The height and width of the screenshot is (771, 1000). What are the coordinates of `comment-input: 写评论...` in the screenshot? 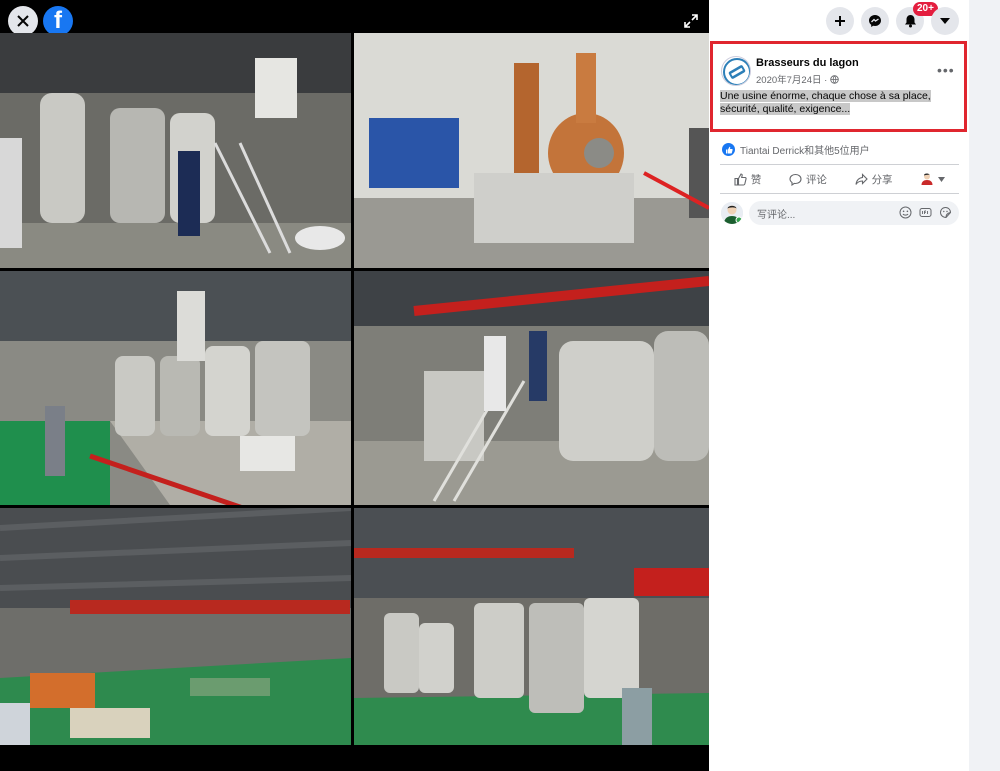 It's located at (776, 213).